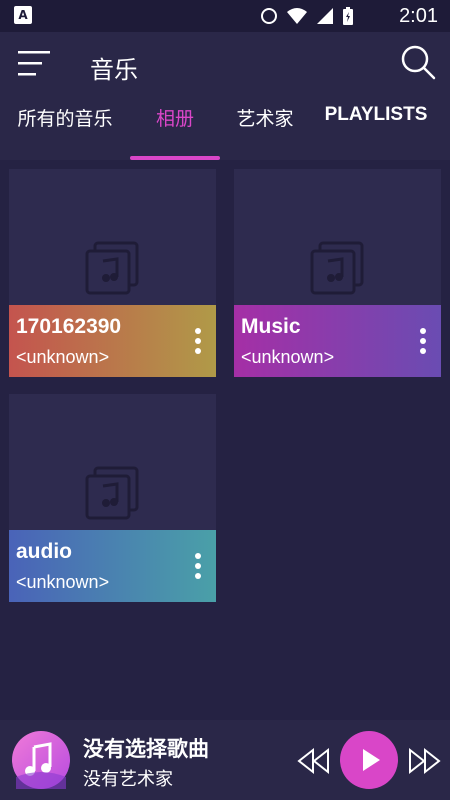 The image size is (450, 800). Describe the element at coordinates (371, 760) in the screenshot. I see `play-icon` at that location.